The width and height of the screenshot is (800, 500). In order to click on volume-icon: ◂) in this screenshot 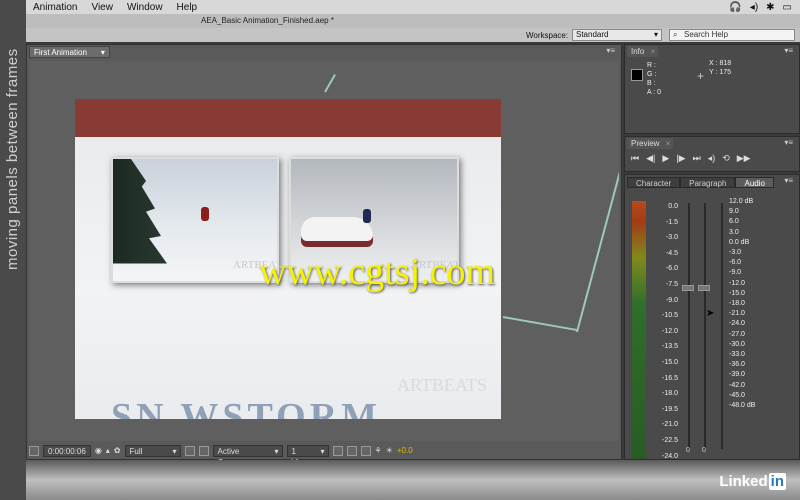, I will do `click(754, 7)`.